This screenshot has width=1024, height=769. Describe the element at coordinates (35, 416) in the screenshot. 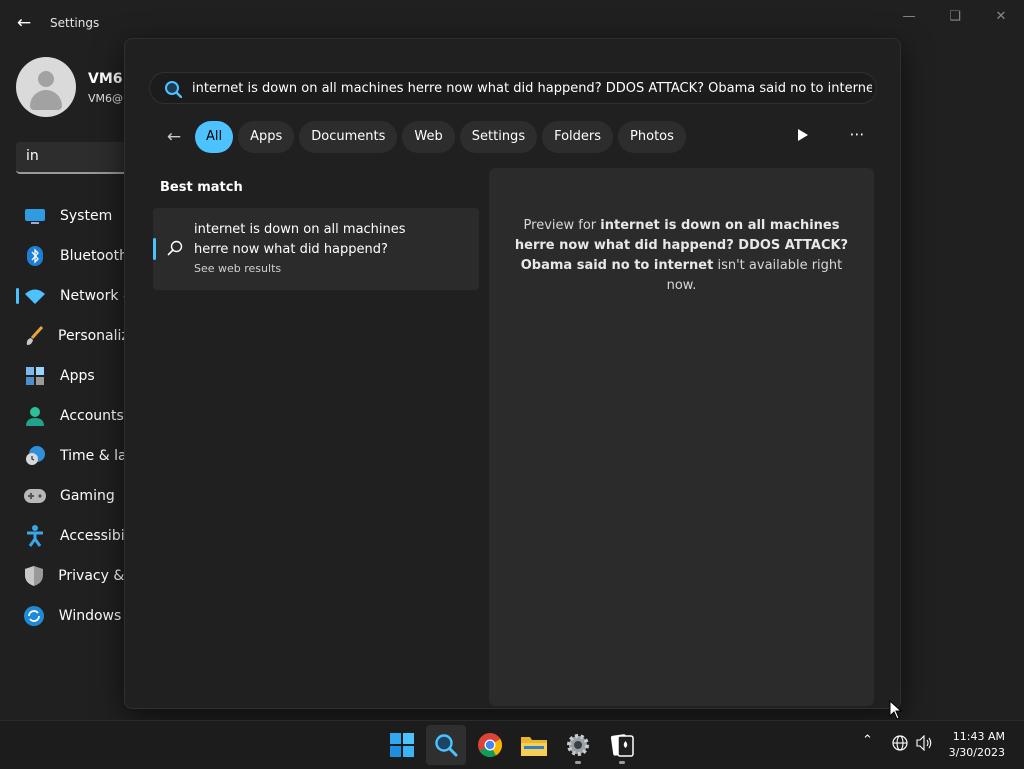

I see `person-icon` at that location.